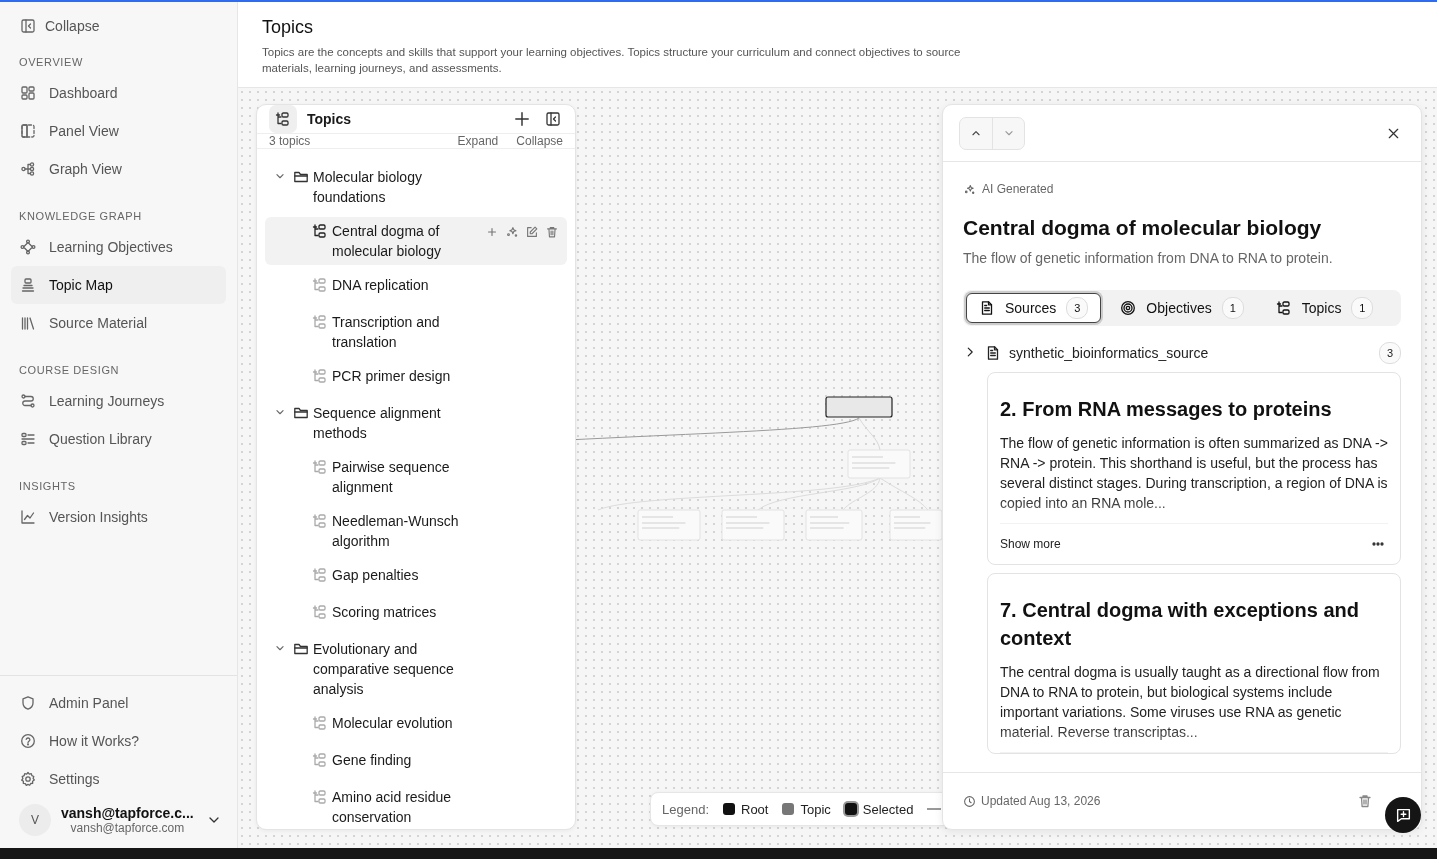  What do you see at coordinates (1180, 624) in the screenshot?
I see `excerpt-title: 7. Central dogma with exceptions and context` at bounding box center [1180, 624].